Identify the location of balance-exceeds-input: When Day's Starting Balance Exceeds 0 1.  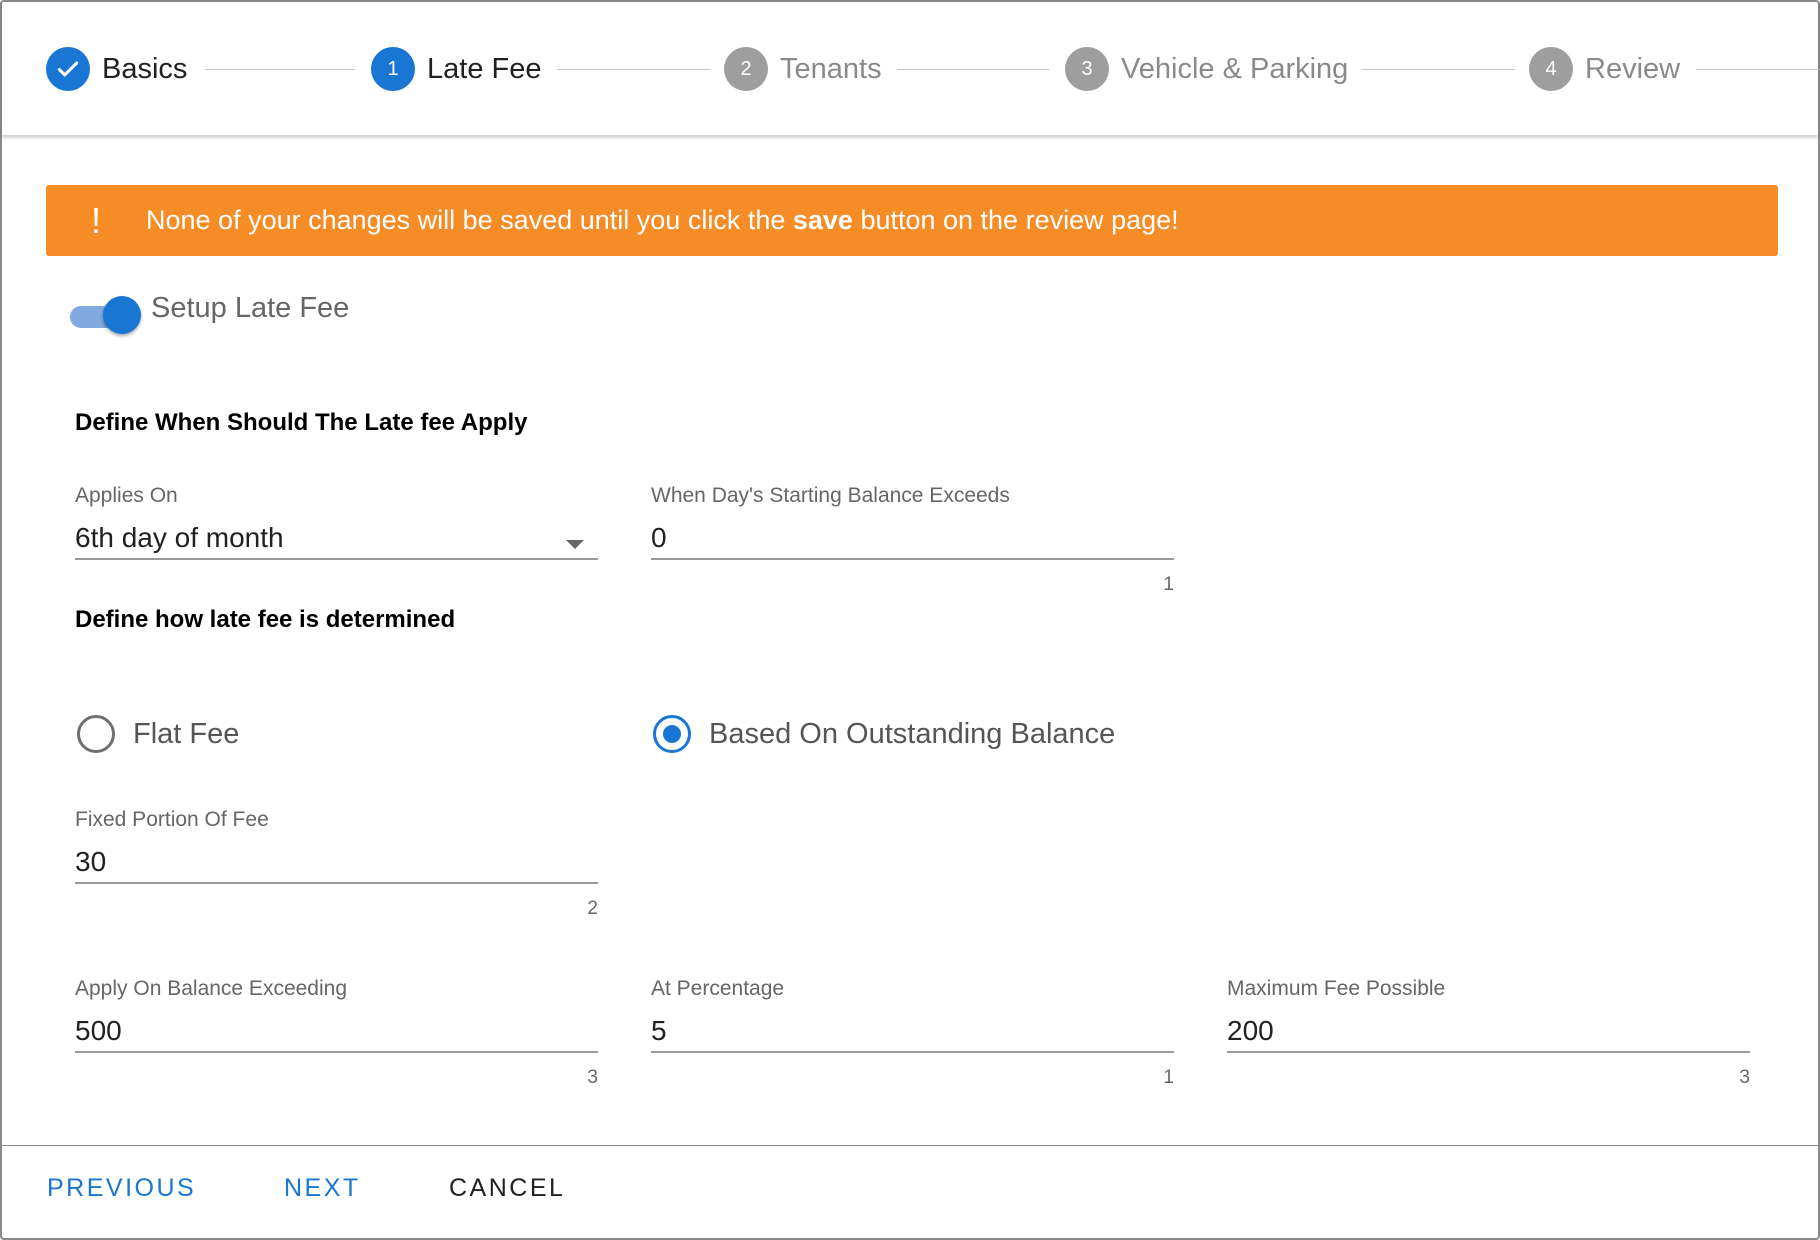
(912, 540).